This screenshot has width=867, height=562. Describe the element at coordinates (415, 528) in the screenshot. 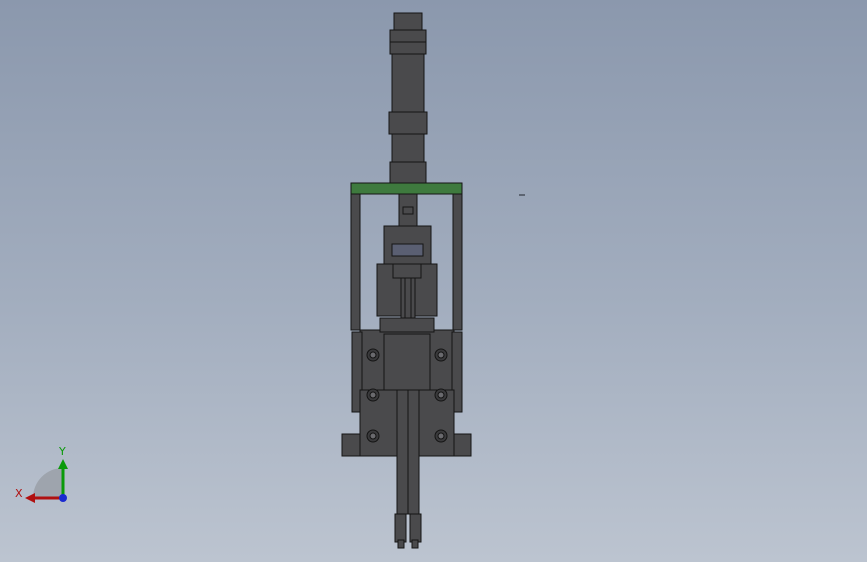

I see `jaw-right` at that location.